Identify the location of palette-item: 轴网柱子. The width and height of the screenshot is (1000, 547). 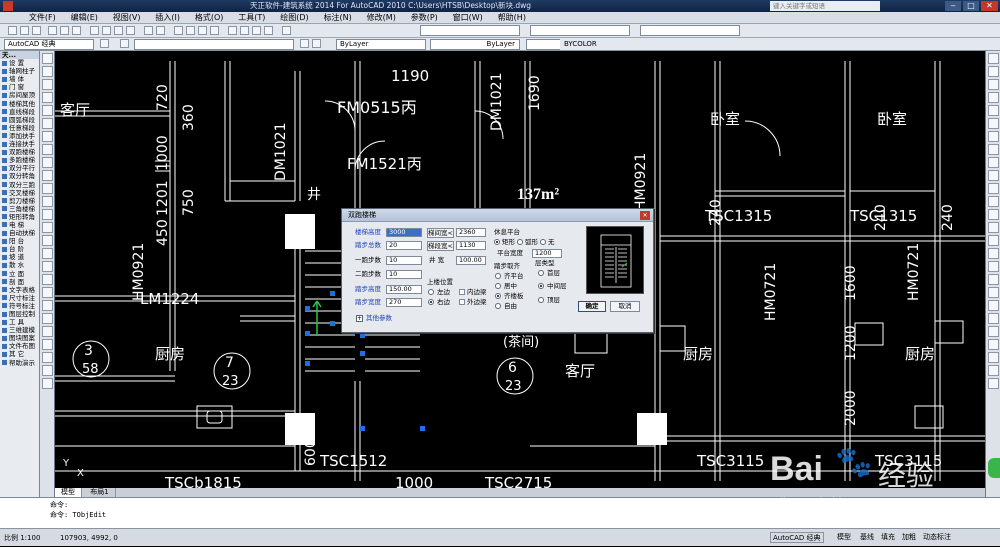
(19, 71).